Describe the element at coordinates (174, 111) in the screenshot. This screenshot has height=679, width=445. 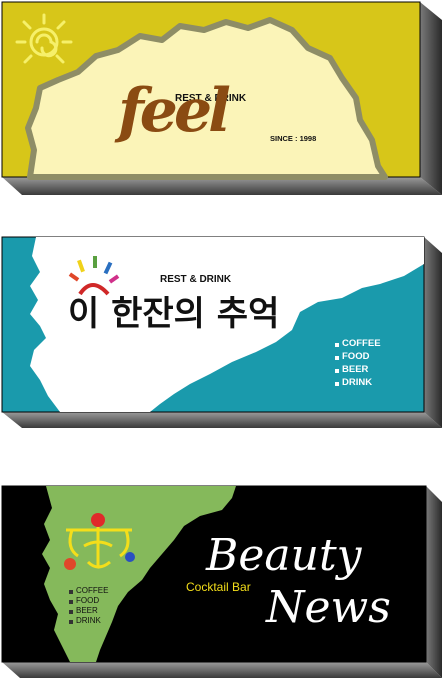
I see `brand-name: feel` at that location.